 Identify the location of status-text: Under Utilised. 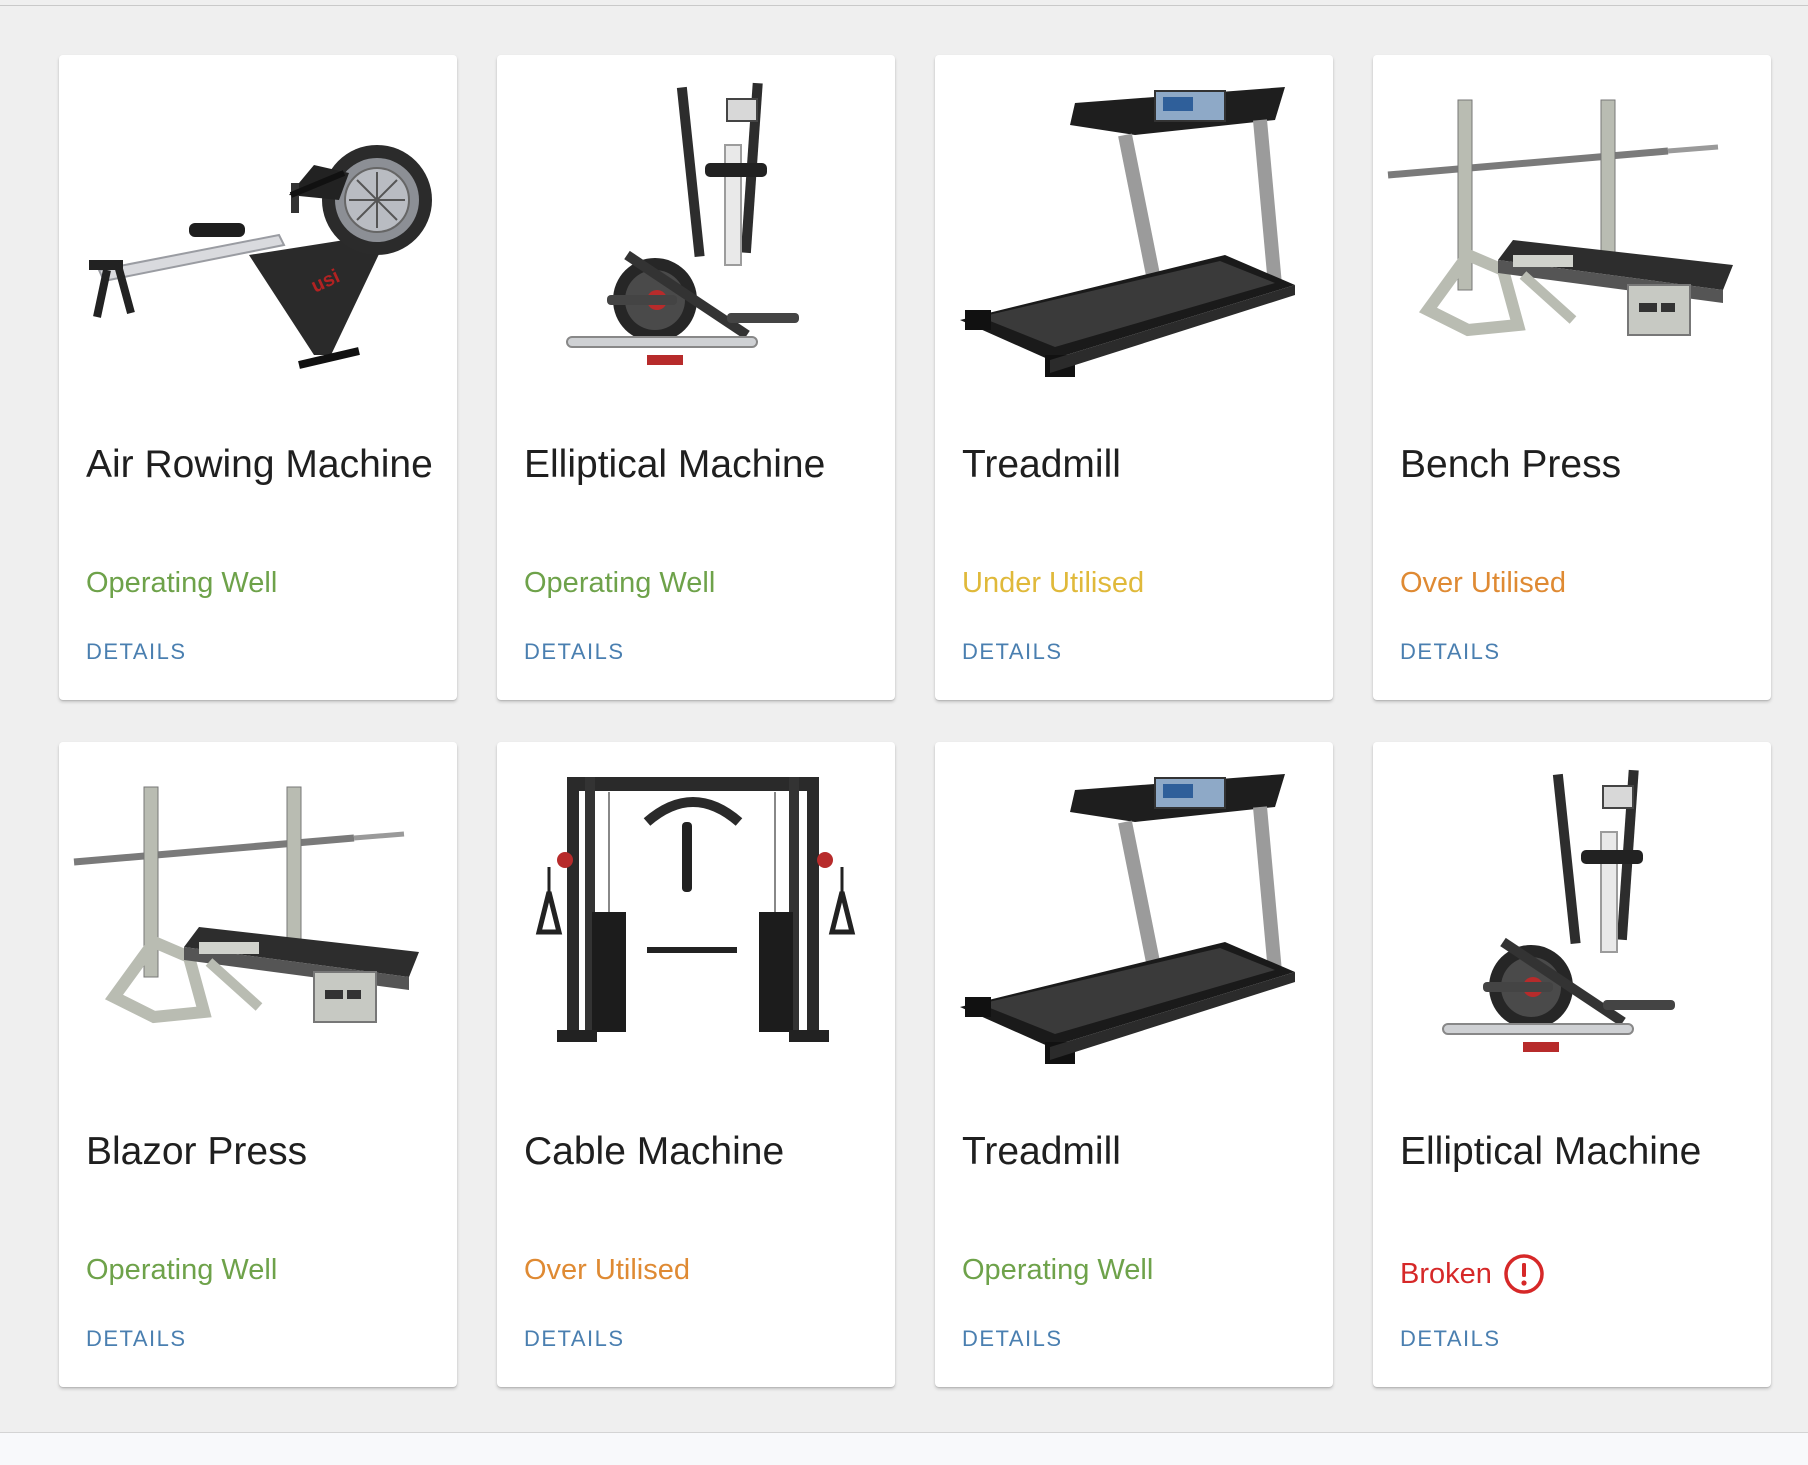
(1053, 583).